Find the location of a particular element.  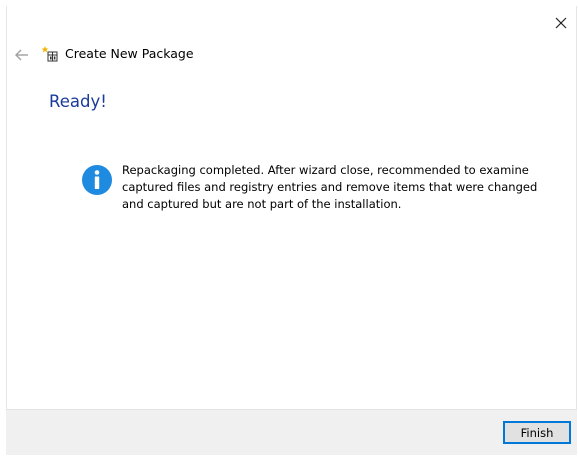

back-arrow-icon is located at coordinates (21, 55).